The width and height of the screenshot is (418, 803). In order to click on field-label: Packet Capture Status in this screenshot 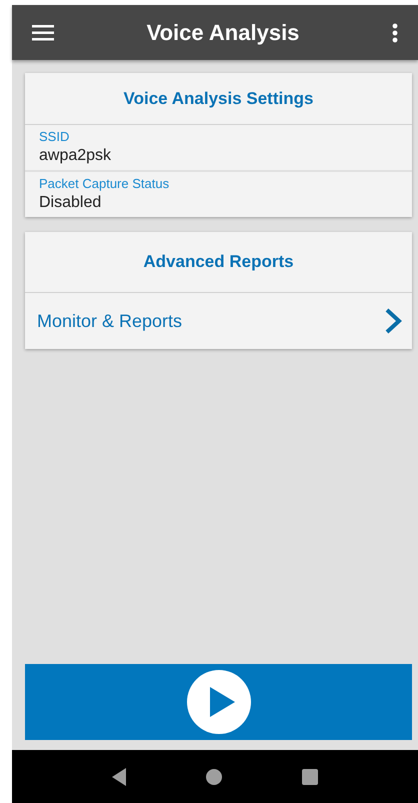, I will do `click(104, 183)`.